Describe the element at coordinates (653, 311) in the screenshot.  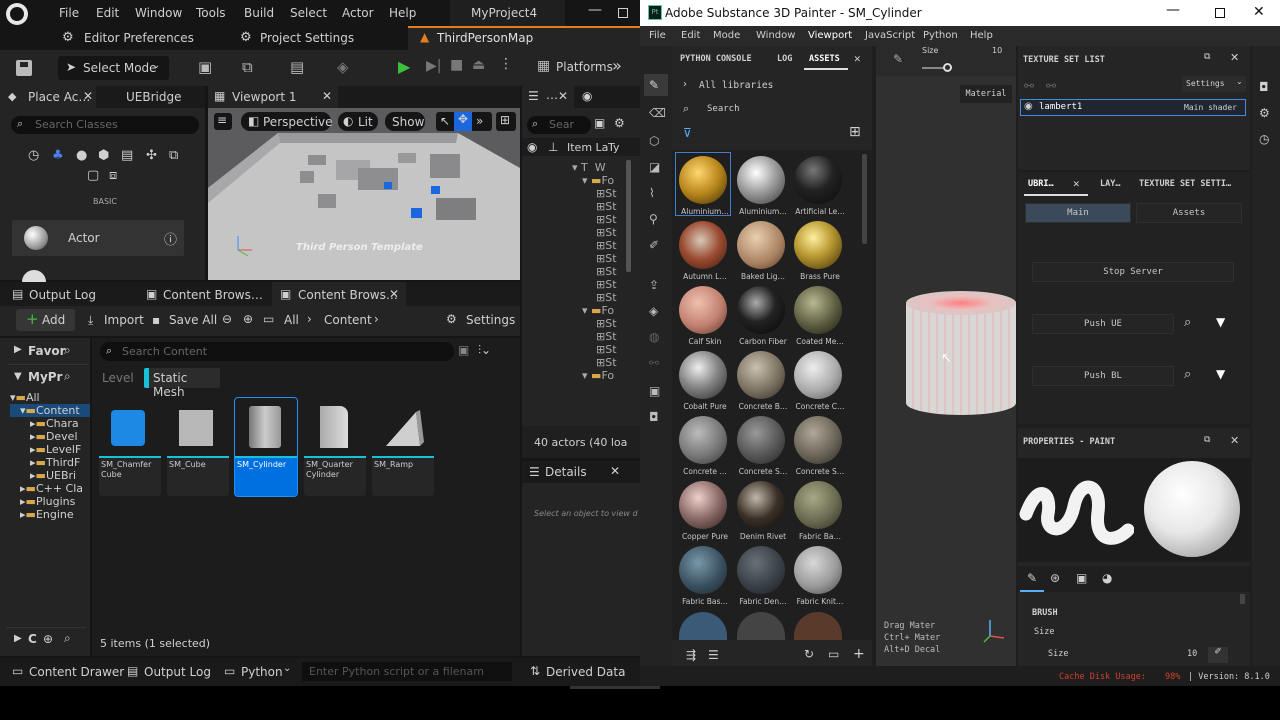
I see `bake-icon: ◈` at that location.